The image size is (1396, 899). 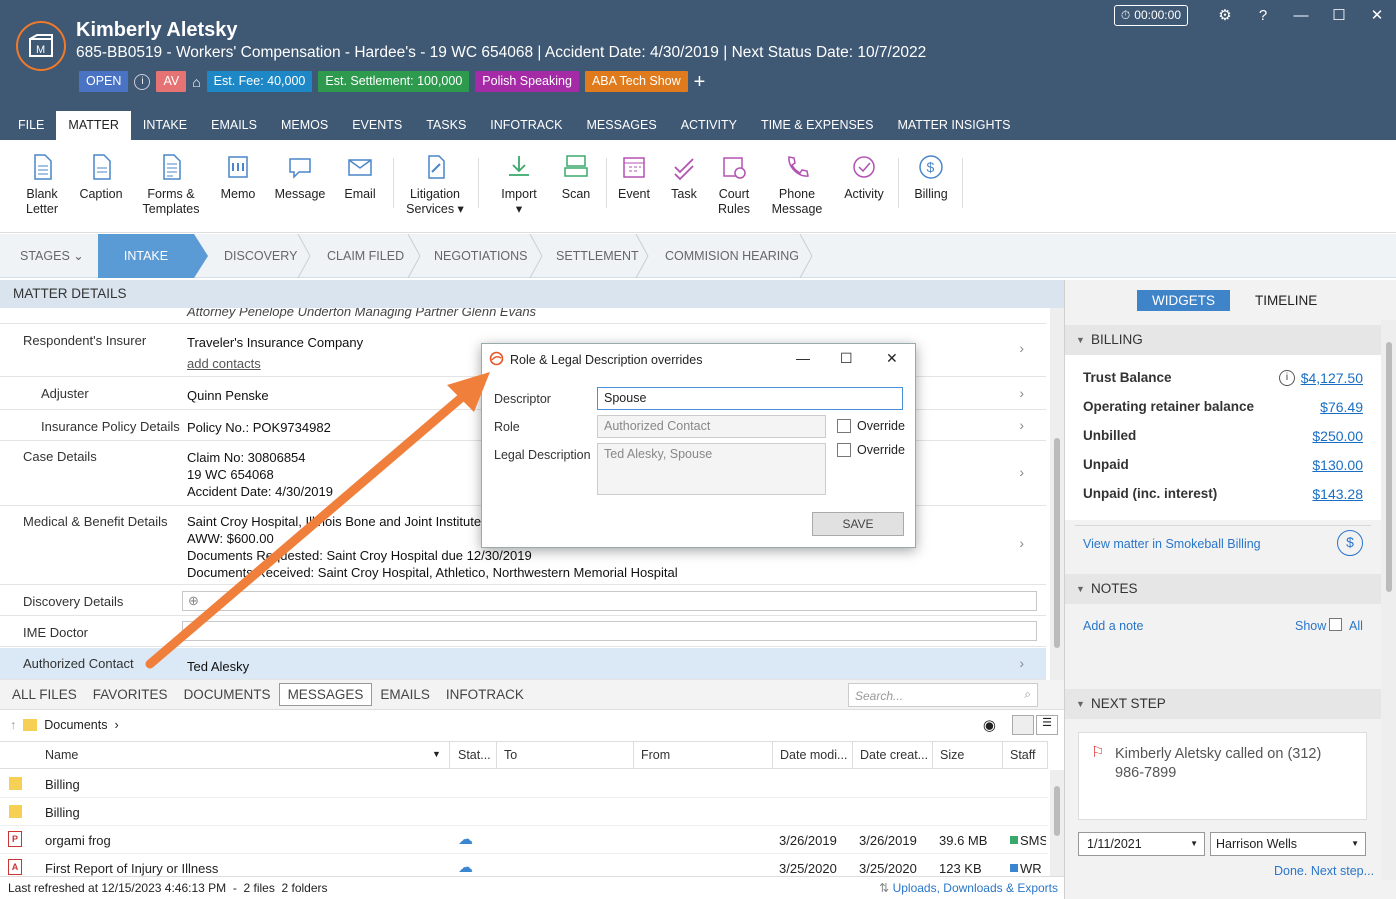 I want to click on files-scrollbar, so click(x=1057, y=823).